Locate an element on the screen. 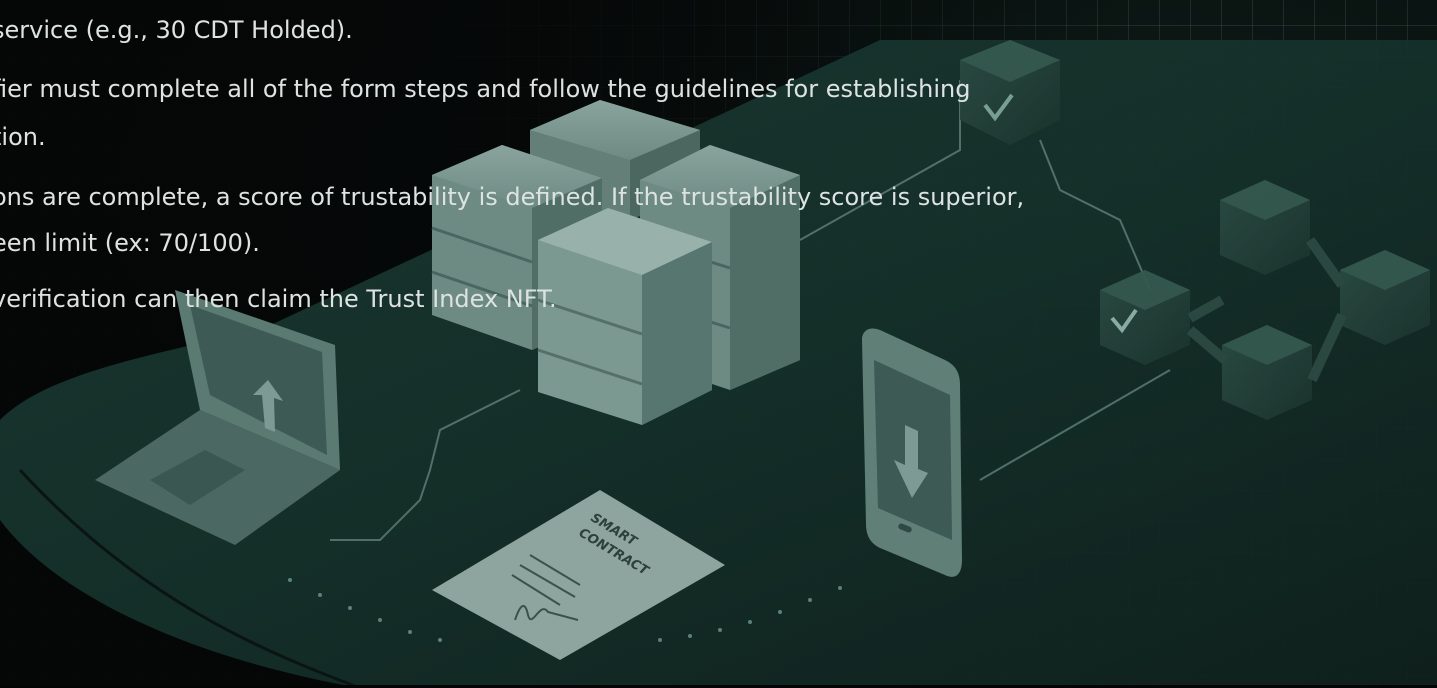 This screenshot has width=1437, height=688. paragraph-form-steps-line2: tion. is located at coordinates (23, 137).